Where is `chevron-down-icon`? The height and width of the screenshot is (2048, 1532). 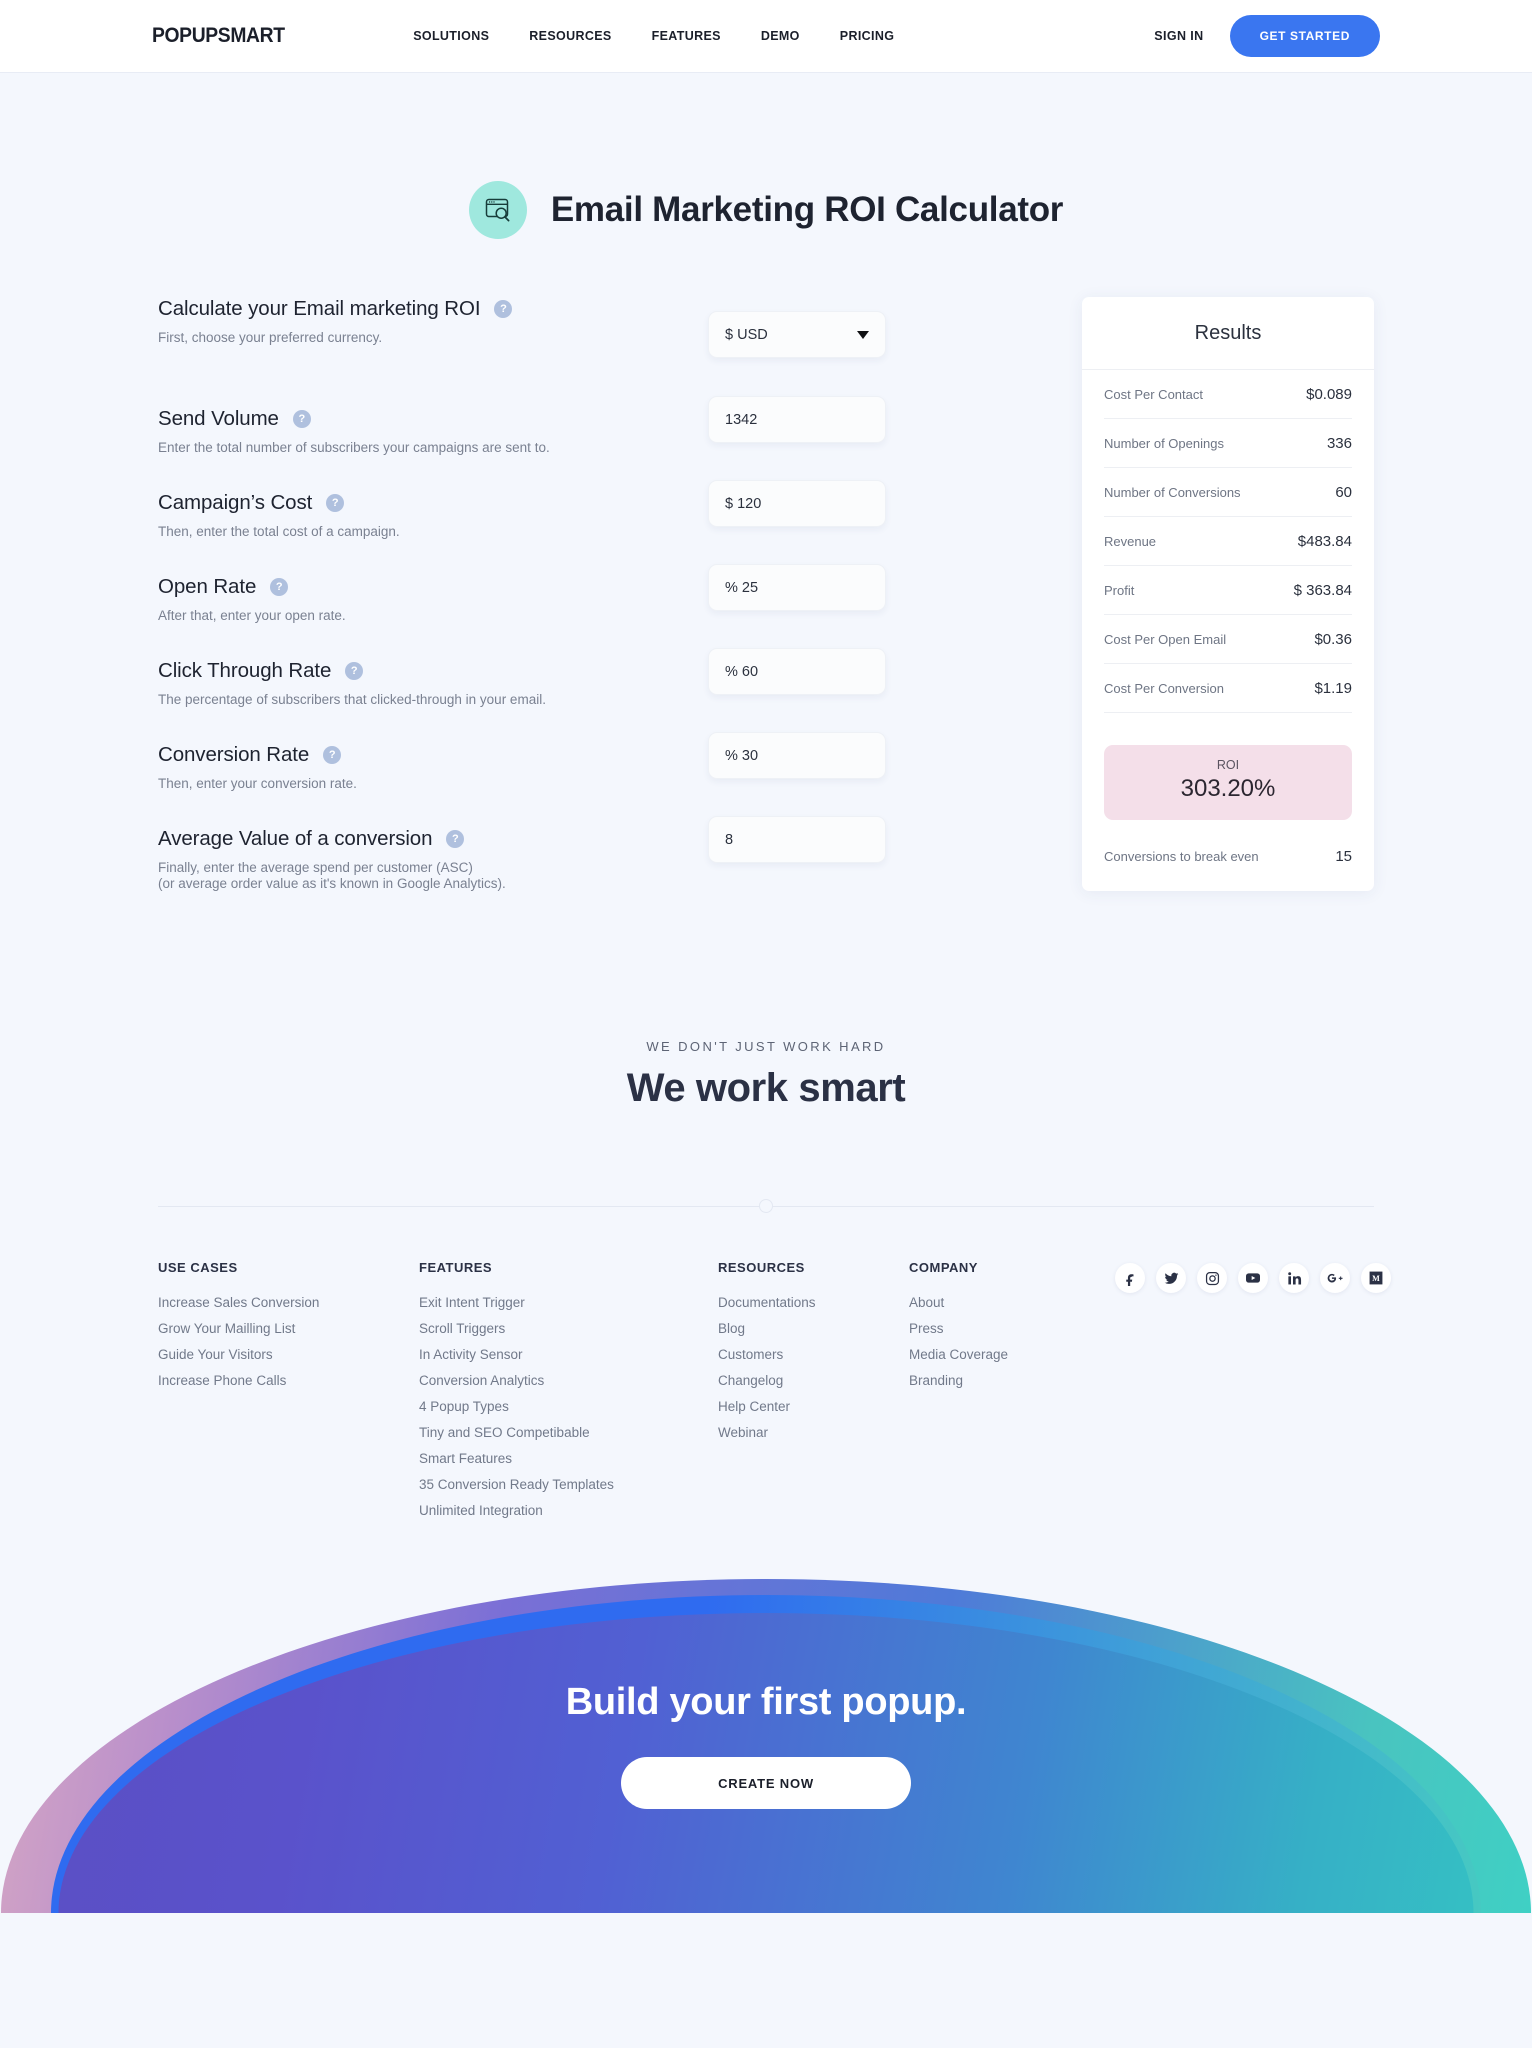
chevron-down-icon is located at coordinates (863, 334).